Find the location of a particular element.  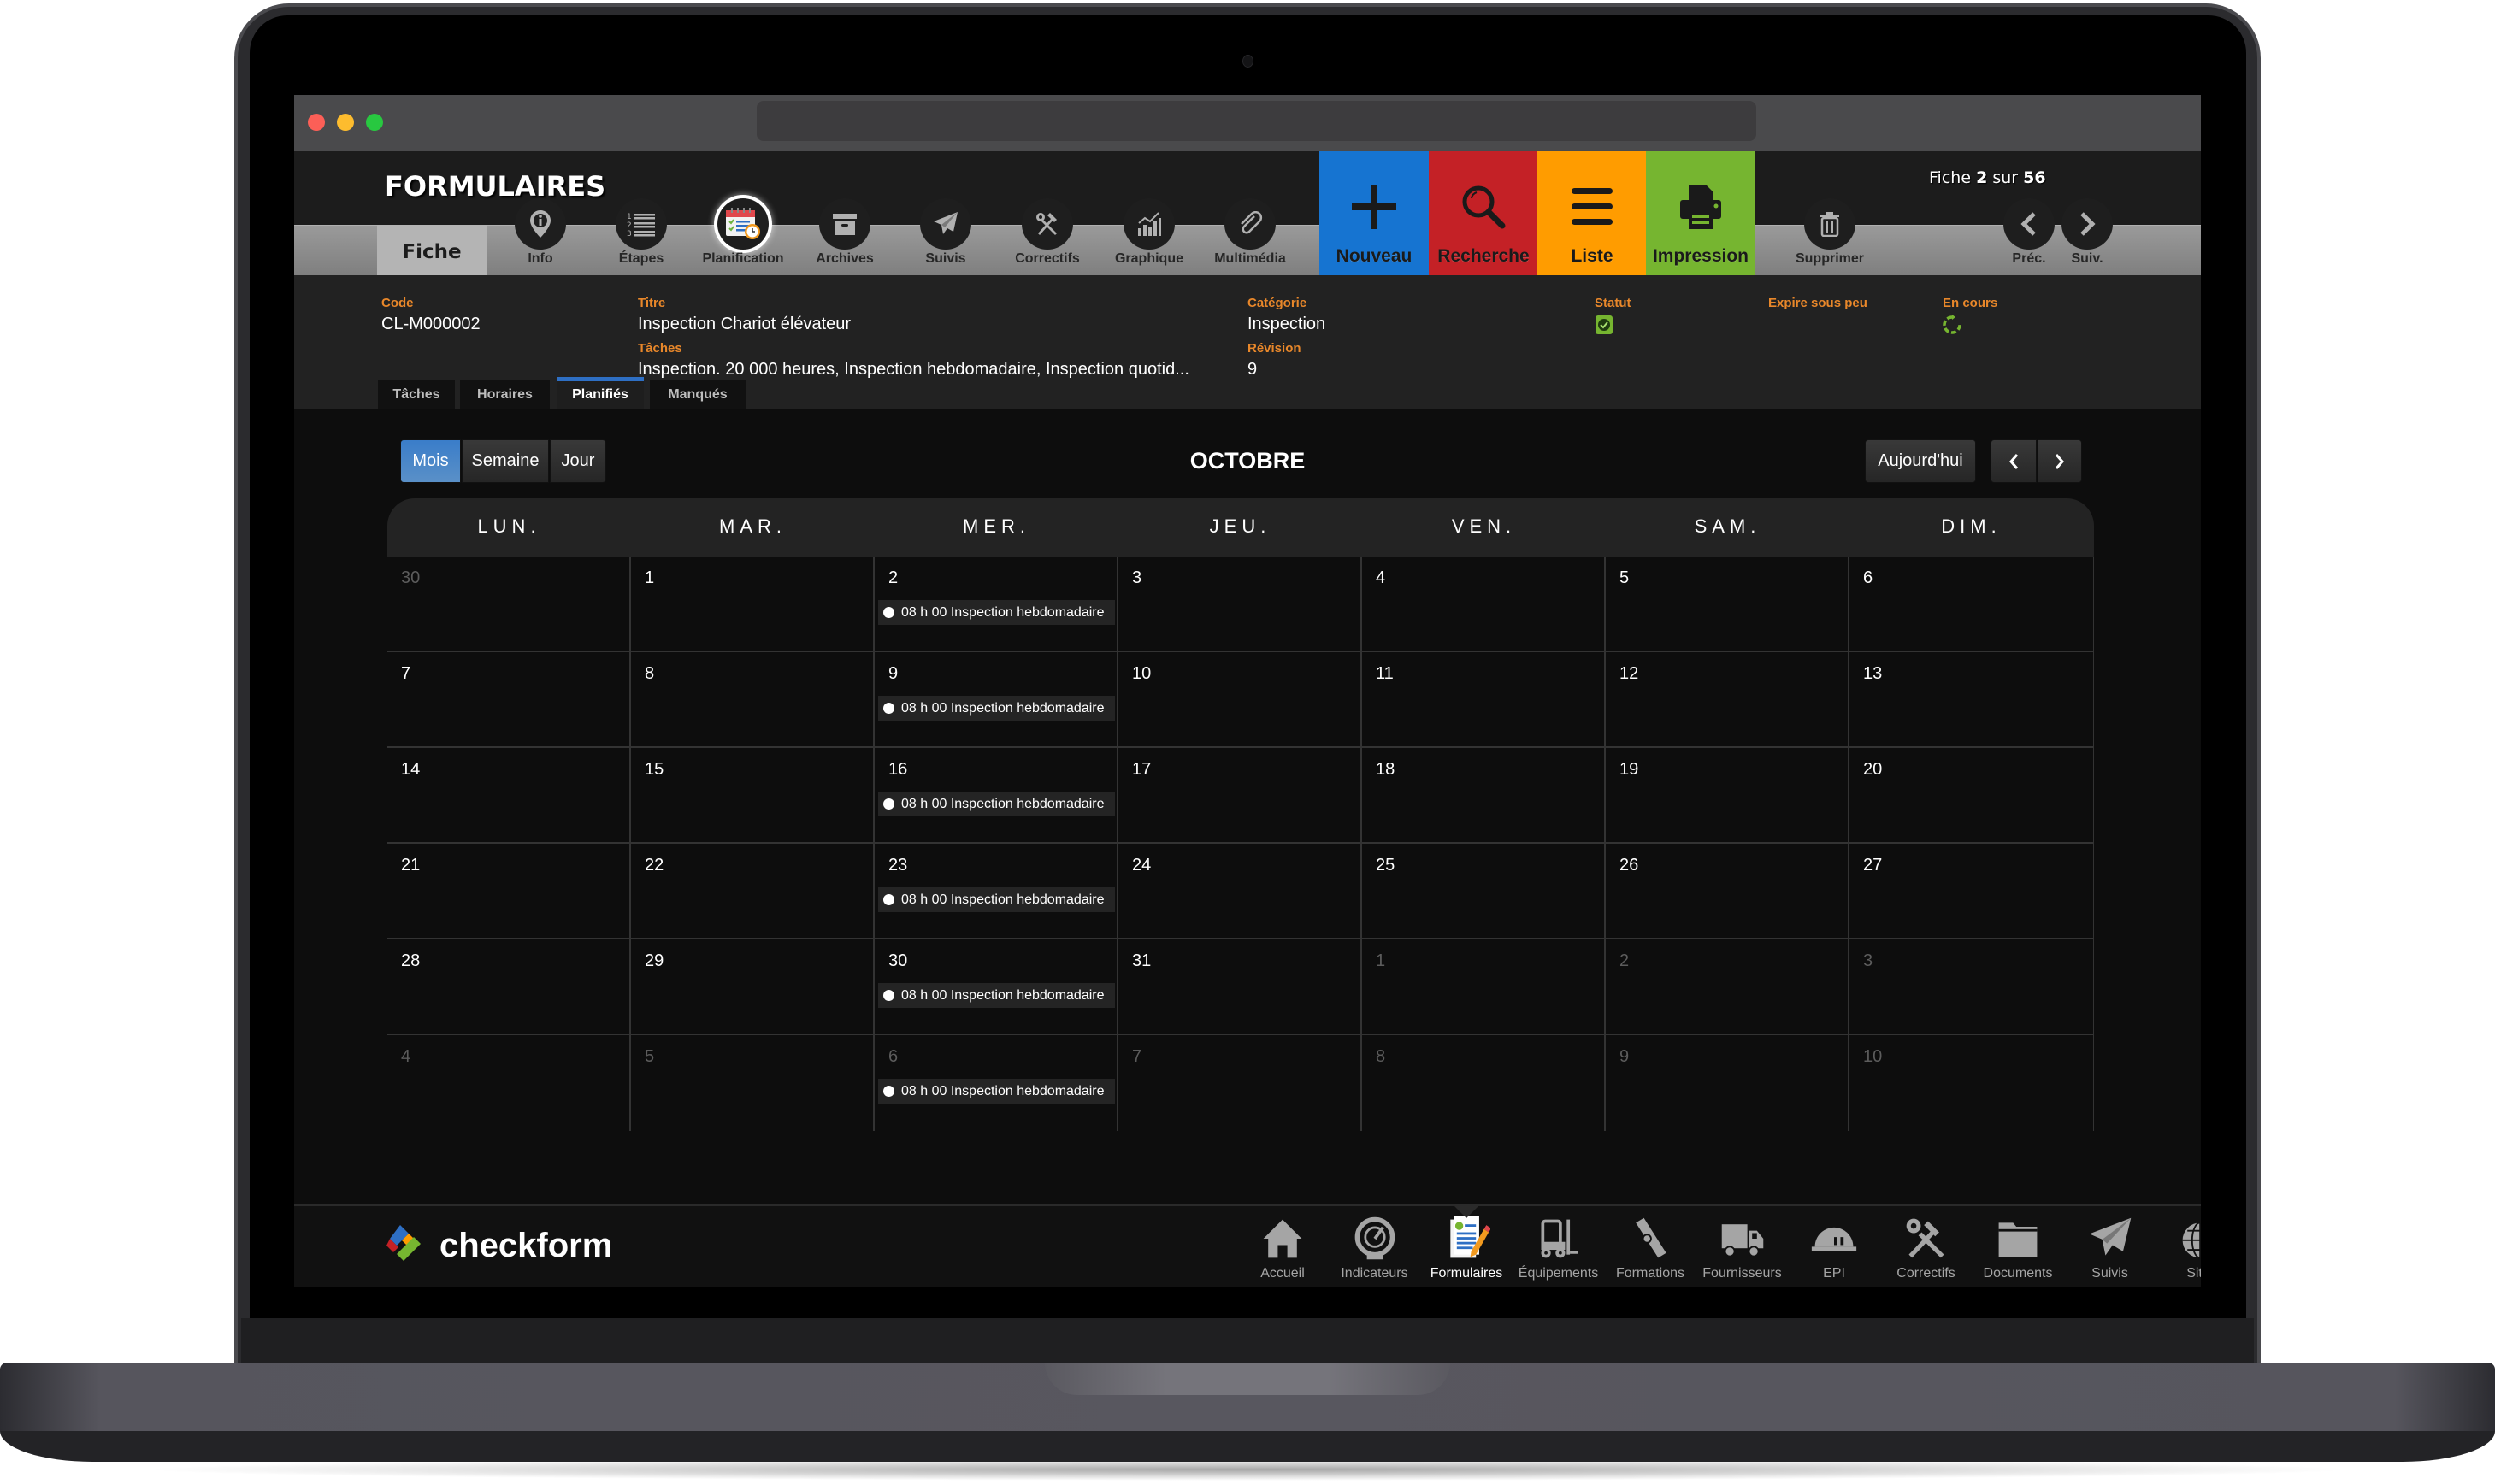

nav-item-fournisseurs: Fournisseurs is located at coordinates (1742, 1250).